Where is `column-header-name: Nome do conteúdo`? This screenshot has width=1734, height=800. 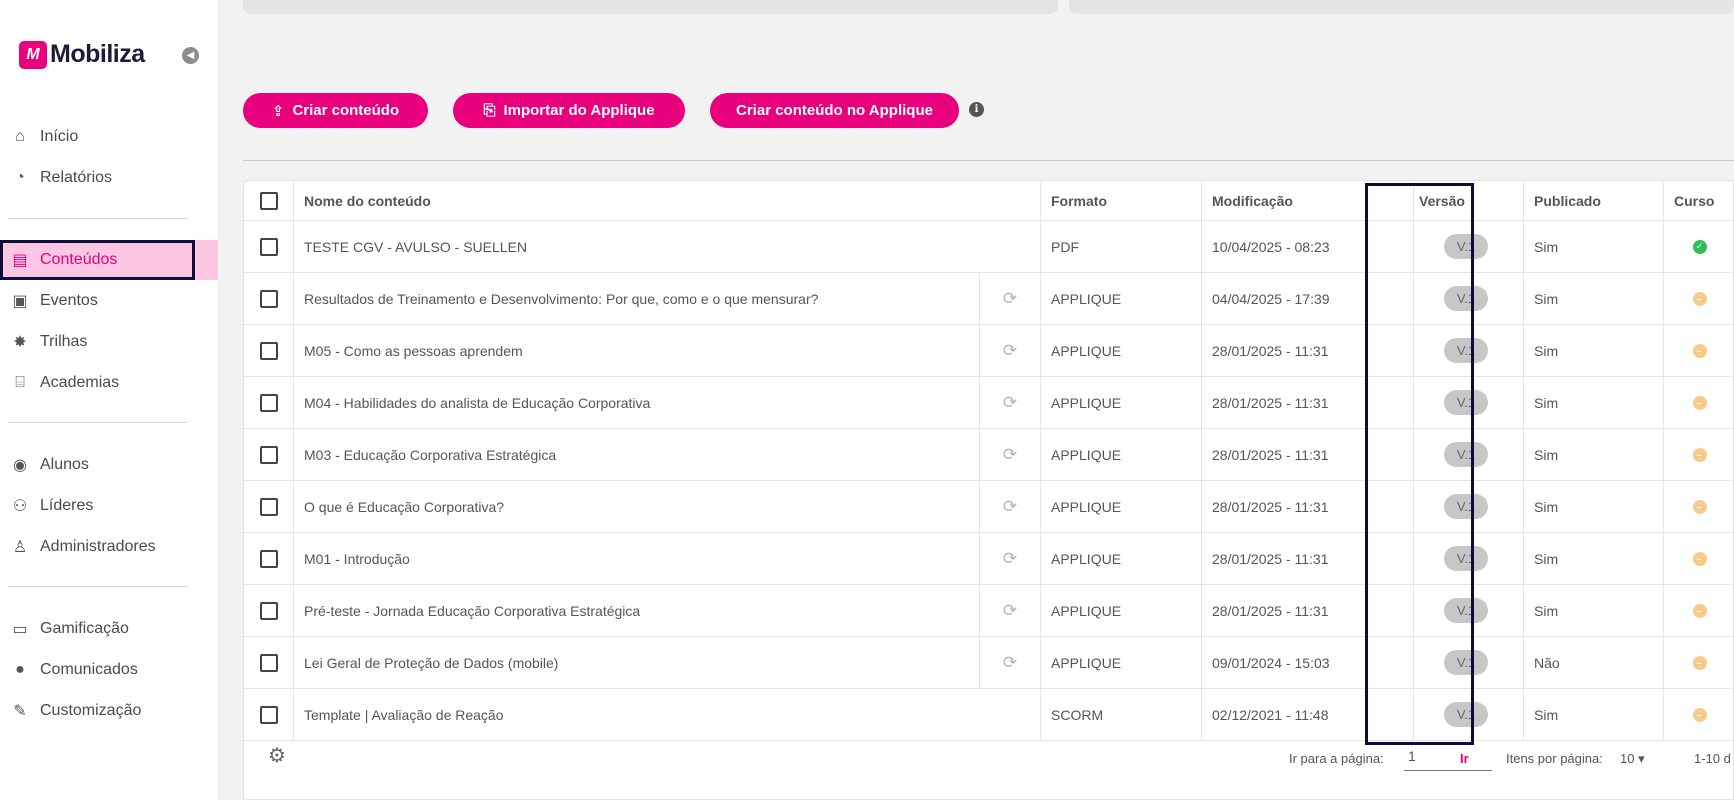 column-header-name: Nome do conteúdo is located at coordinates (667, 200).